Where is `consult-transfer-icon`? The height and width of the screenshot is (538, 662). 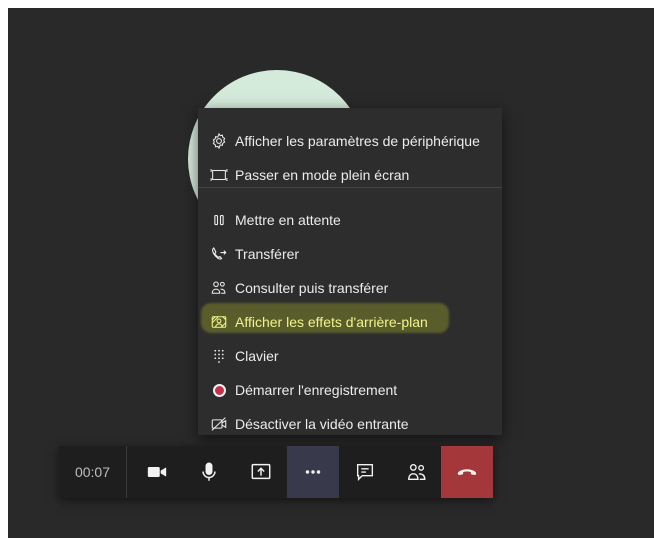
consult-transfer-icon is located at coordinates (219, 288).